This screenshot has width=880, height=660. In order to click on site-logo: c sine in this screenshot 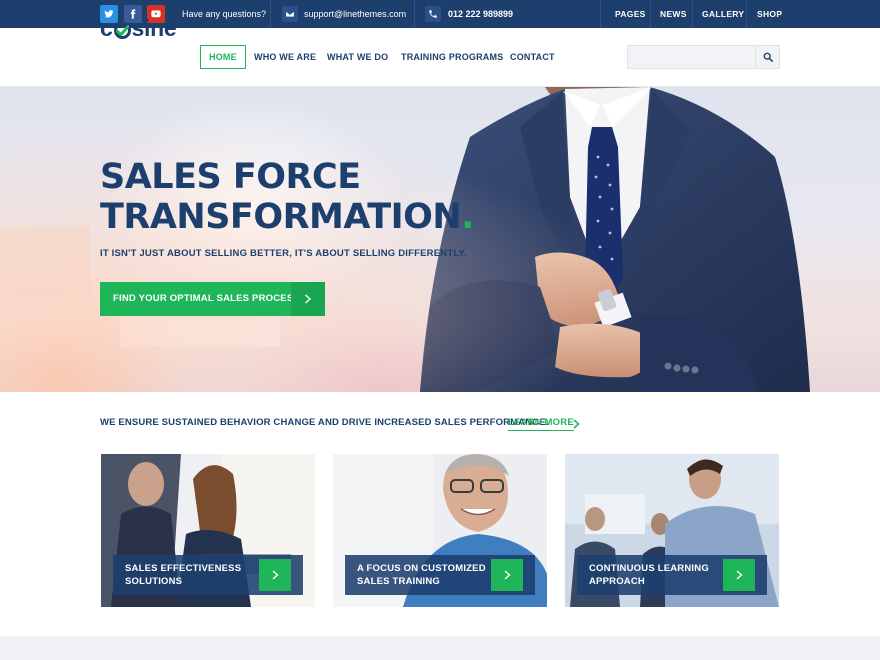, I will do `click(138, 28)`.